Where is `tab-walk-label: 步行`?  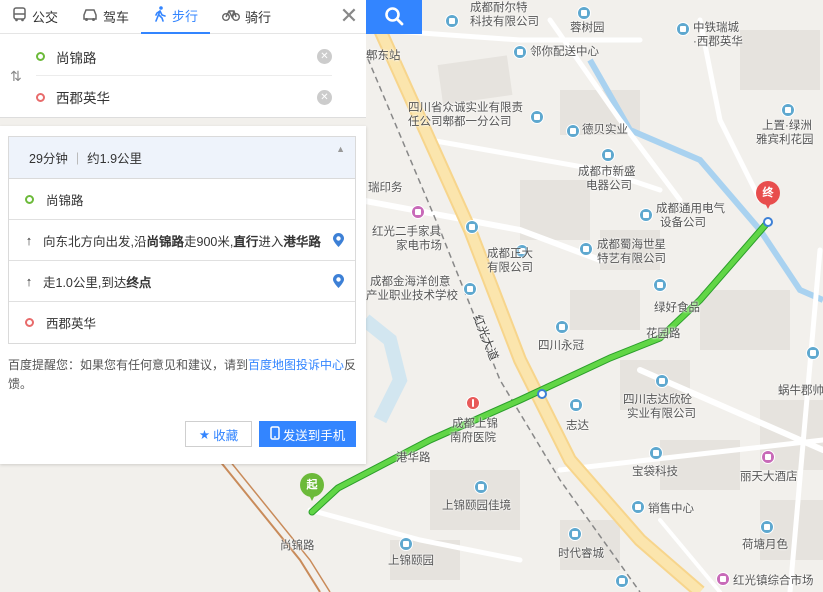 tab-walk-label: 步行 is located at coordinates (185, 16).